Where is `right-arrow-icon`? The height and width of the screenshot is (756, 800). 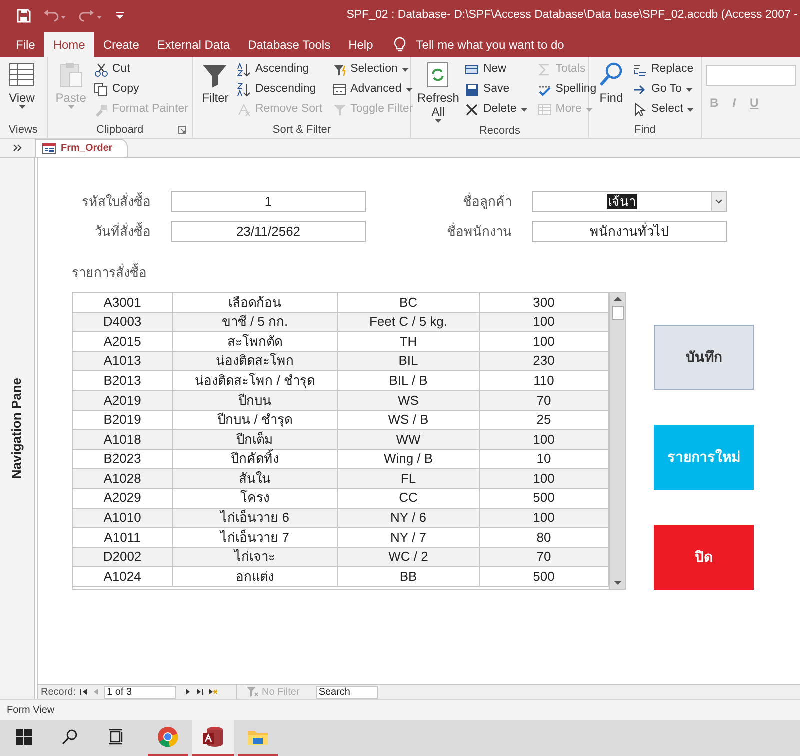 right-arrow-icon is located at coordinates (640, 90).